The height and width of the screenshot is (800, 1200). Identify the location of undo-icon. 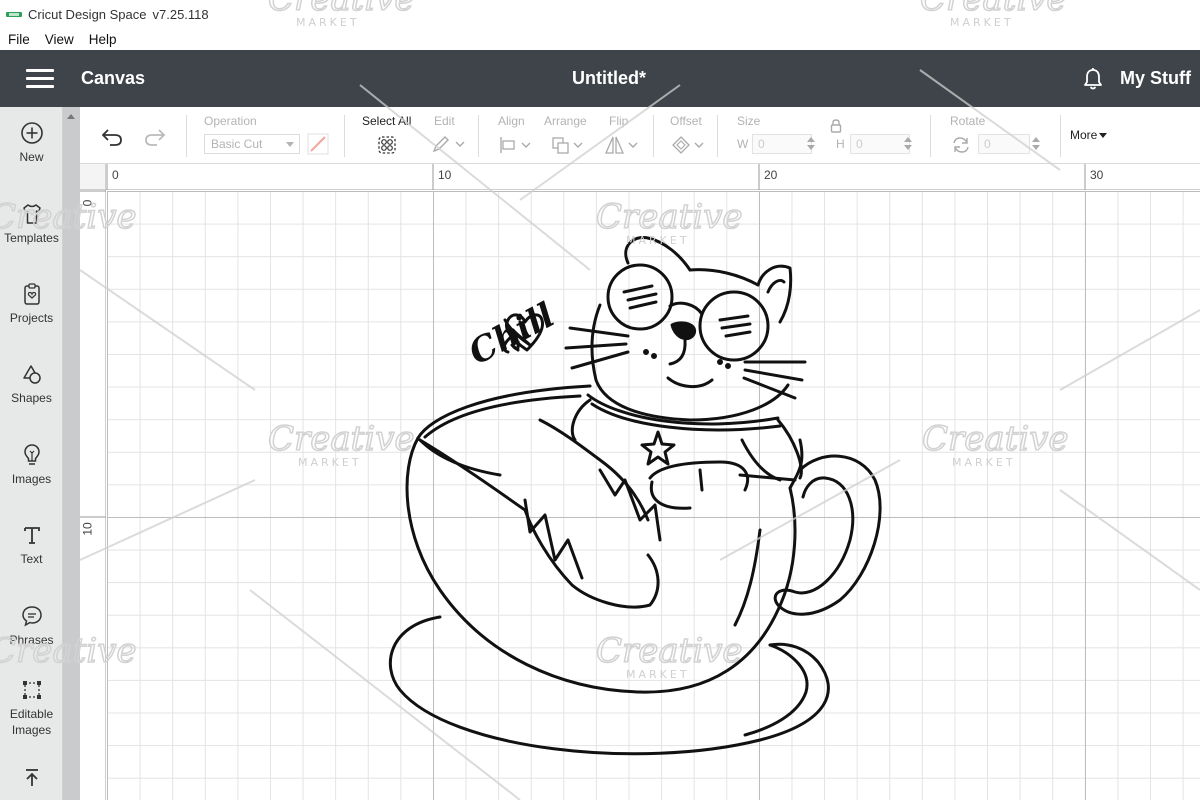
(112, 137).